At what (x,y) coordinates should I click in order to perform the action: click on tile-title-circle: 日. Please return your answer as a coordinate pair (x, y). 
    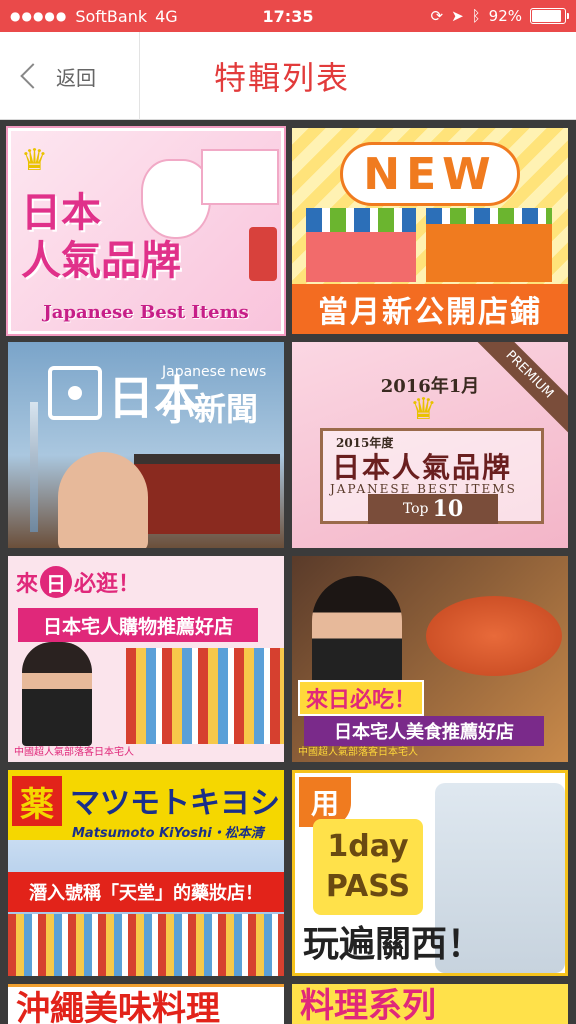
    Looking at the image, I should click on (56, 582).